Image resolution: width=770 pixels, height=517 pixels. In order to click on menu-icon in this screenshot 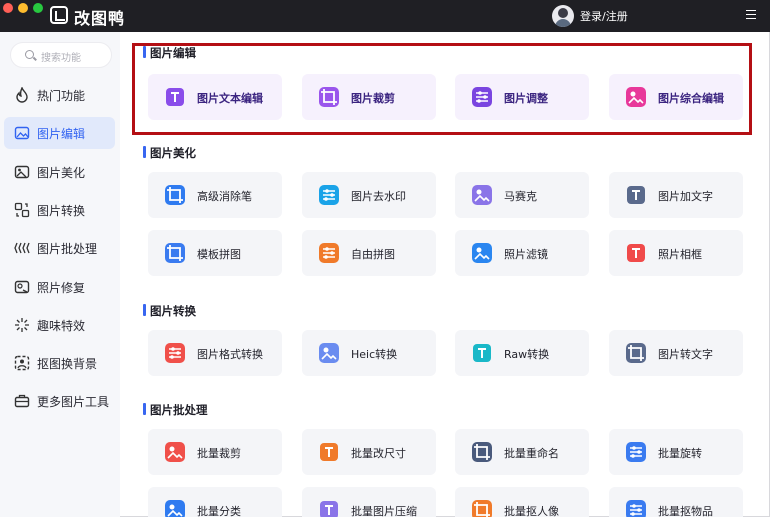, I will do `click(751, 14)`.